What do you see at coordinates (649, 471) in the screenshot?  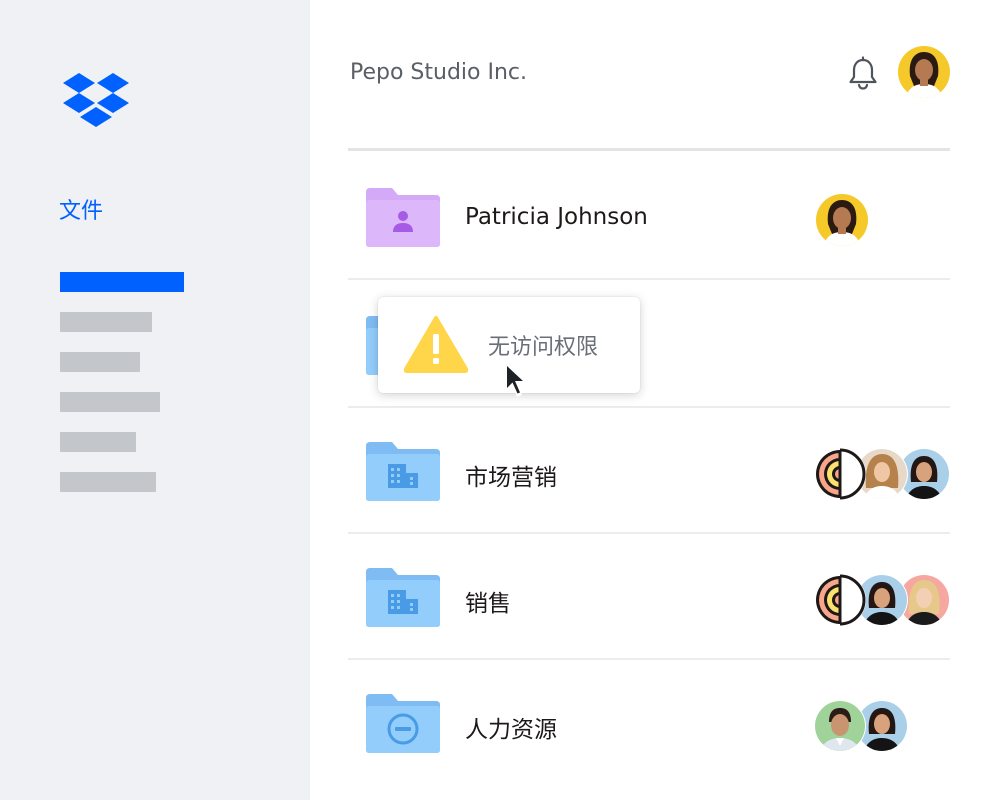 I see `table-row: 市场营销` at bounding box center [649, 471].